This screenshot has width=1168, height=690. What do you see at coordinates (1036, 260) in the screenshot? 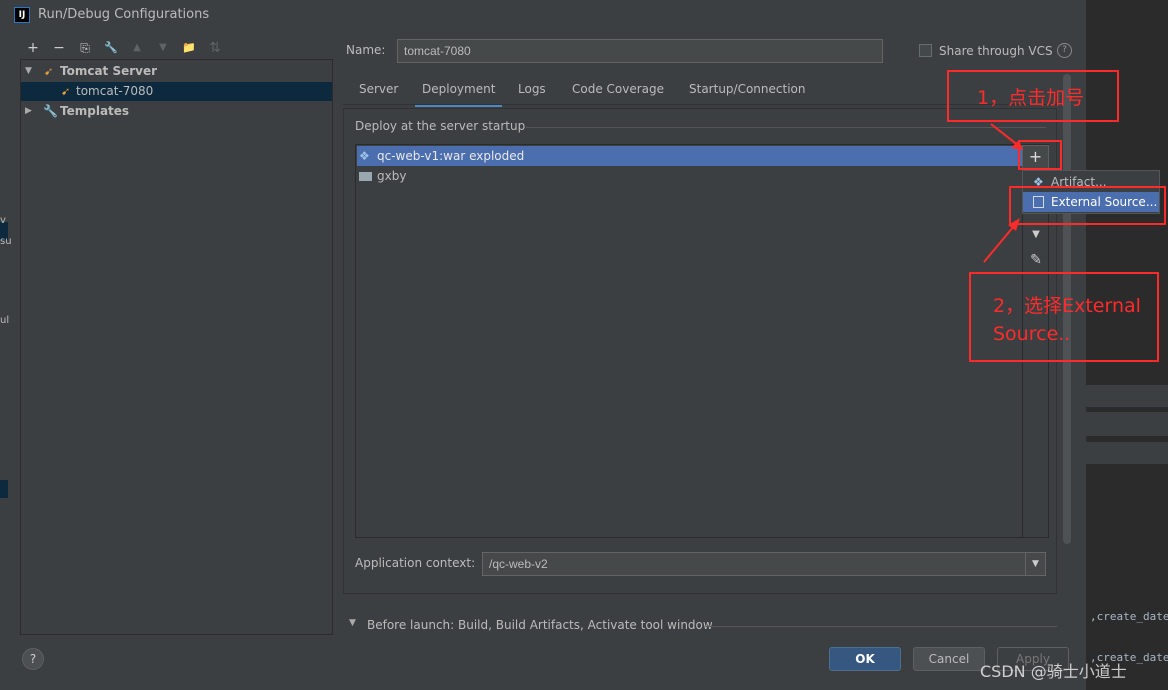
I see `edit-icon: ✎` at bounding box center [1036, 260].